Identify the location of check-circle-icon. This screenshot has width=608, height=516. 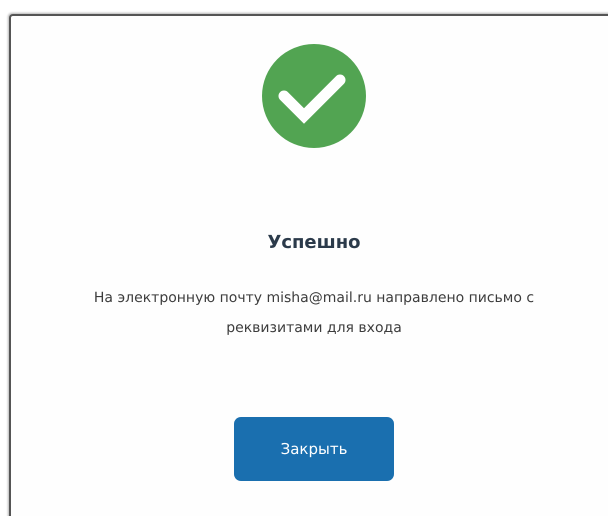
(314, 96).